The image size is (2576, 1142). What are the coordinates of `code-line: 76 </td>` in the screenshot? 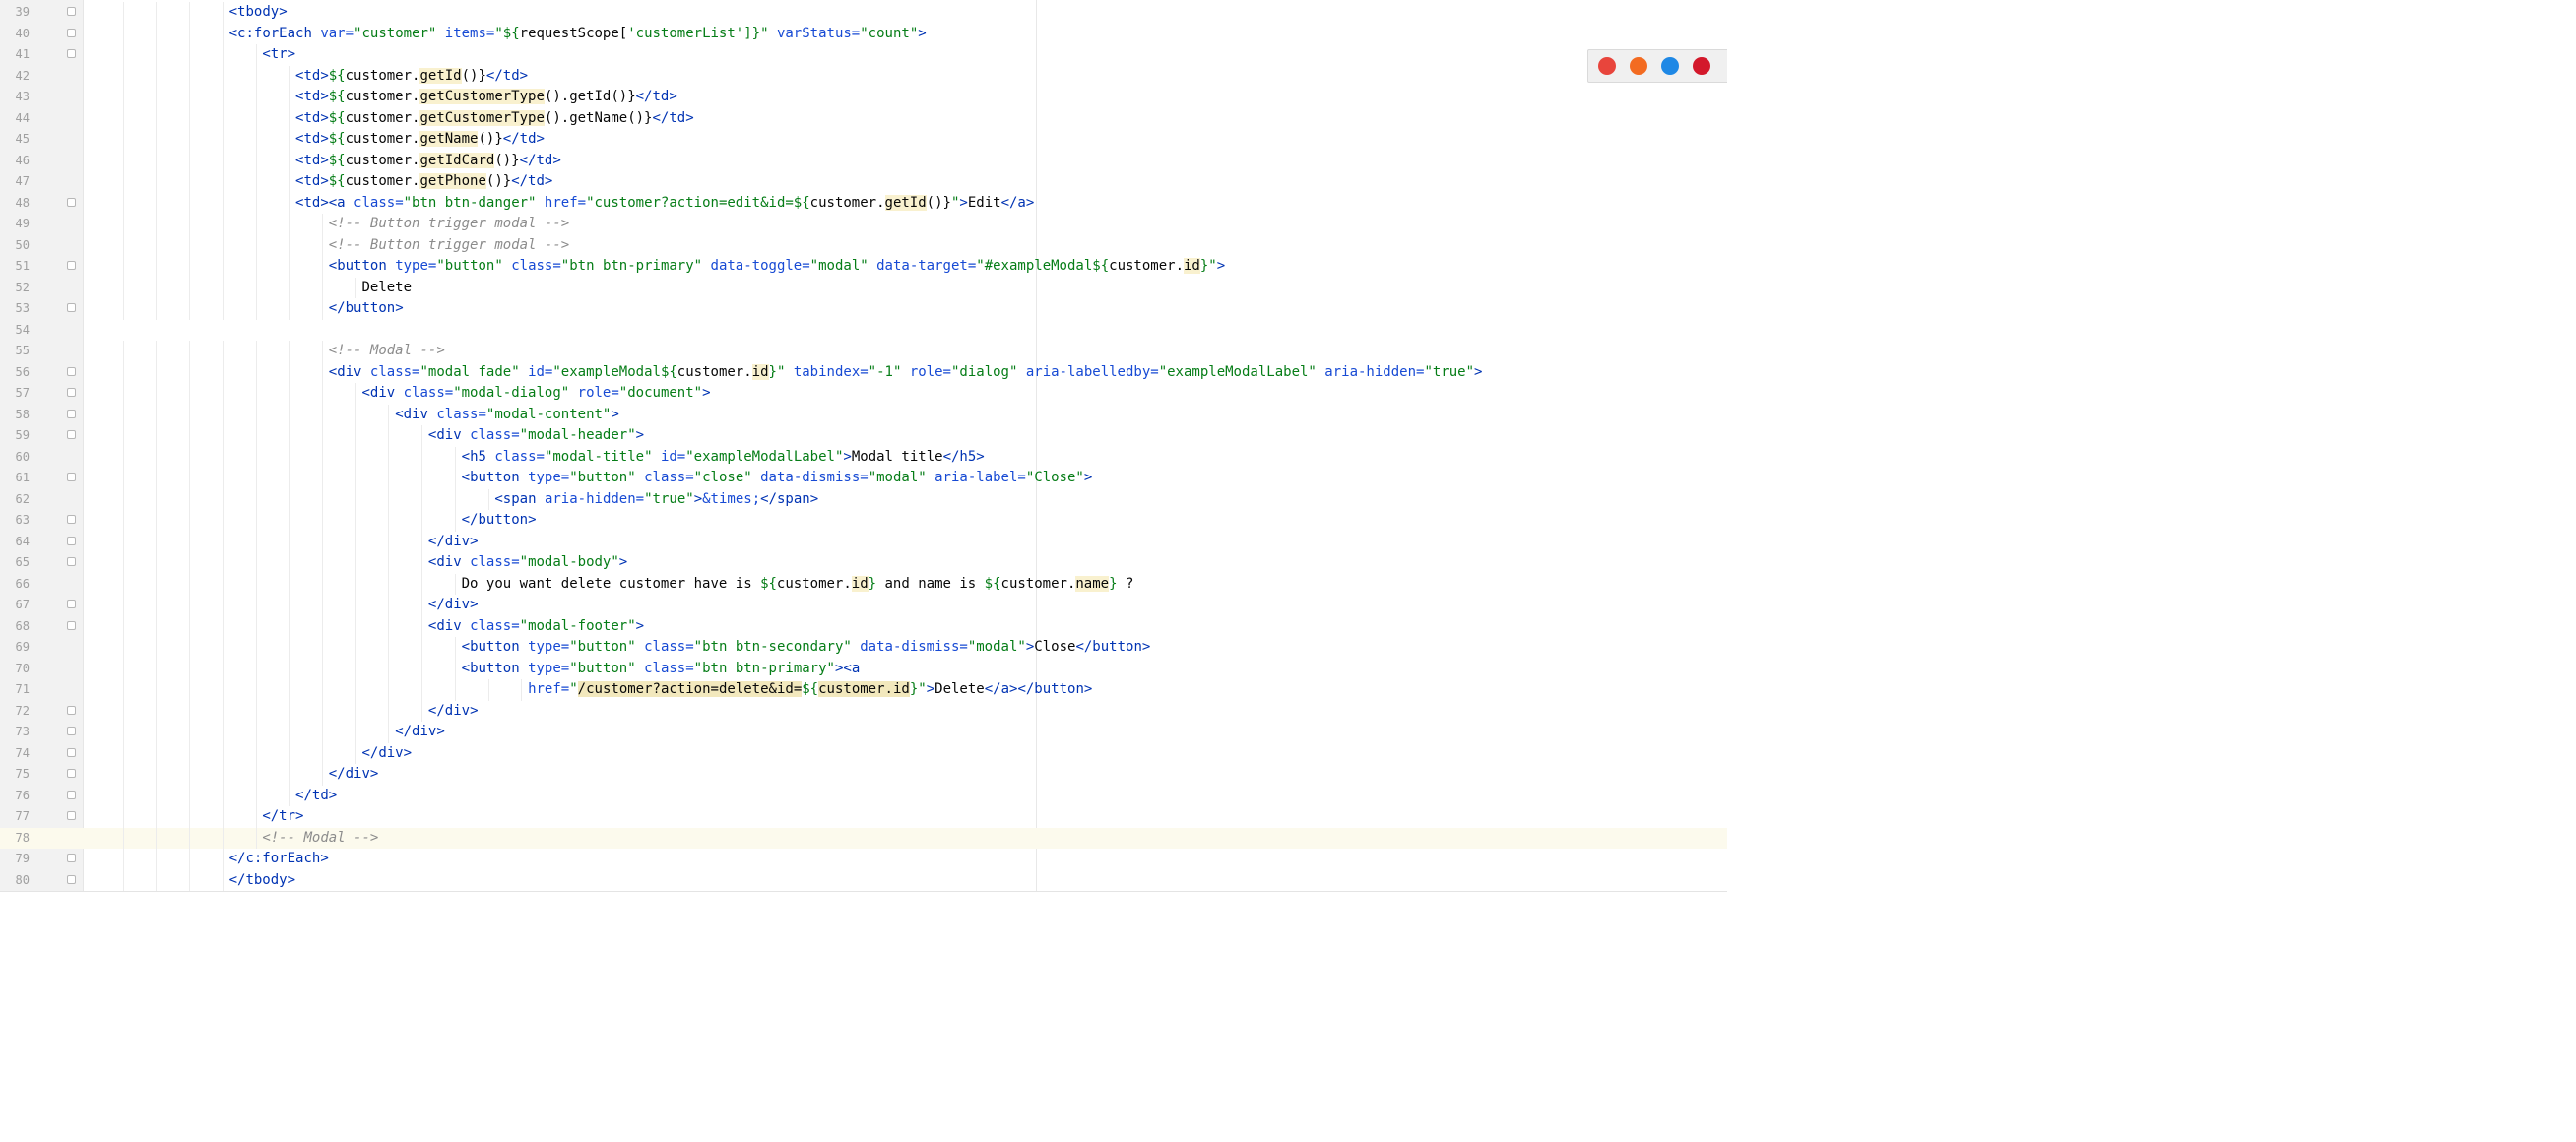 It's located at (863, 796).